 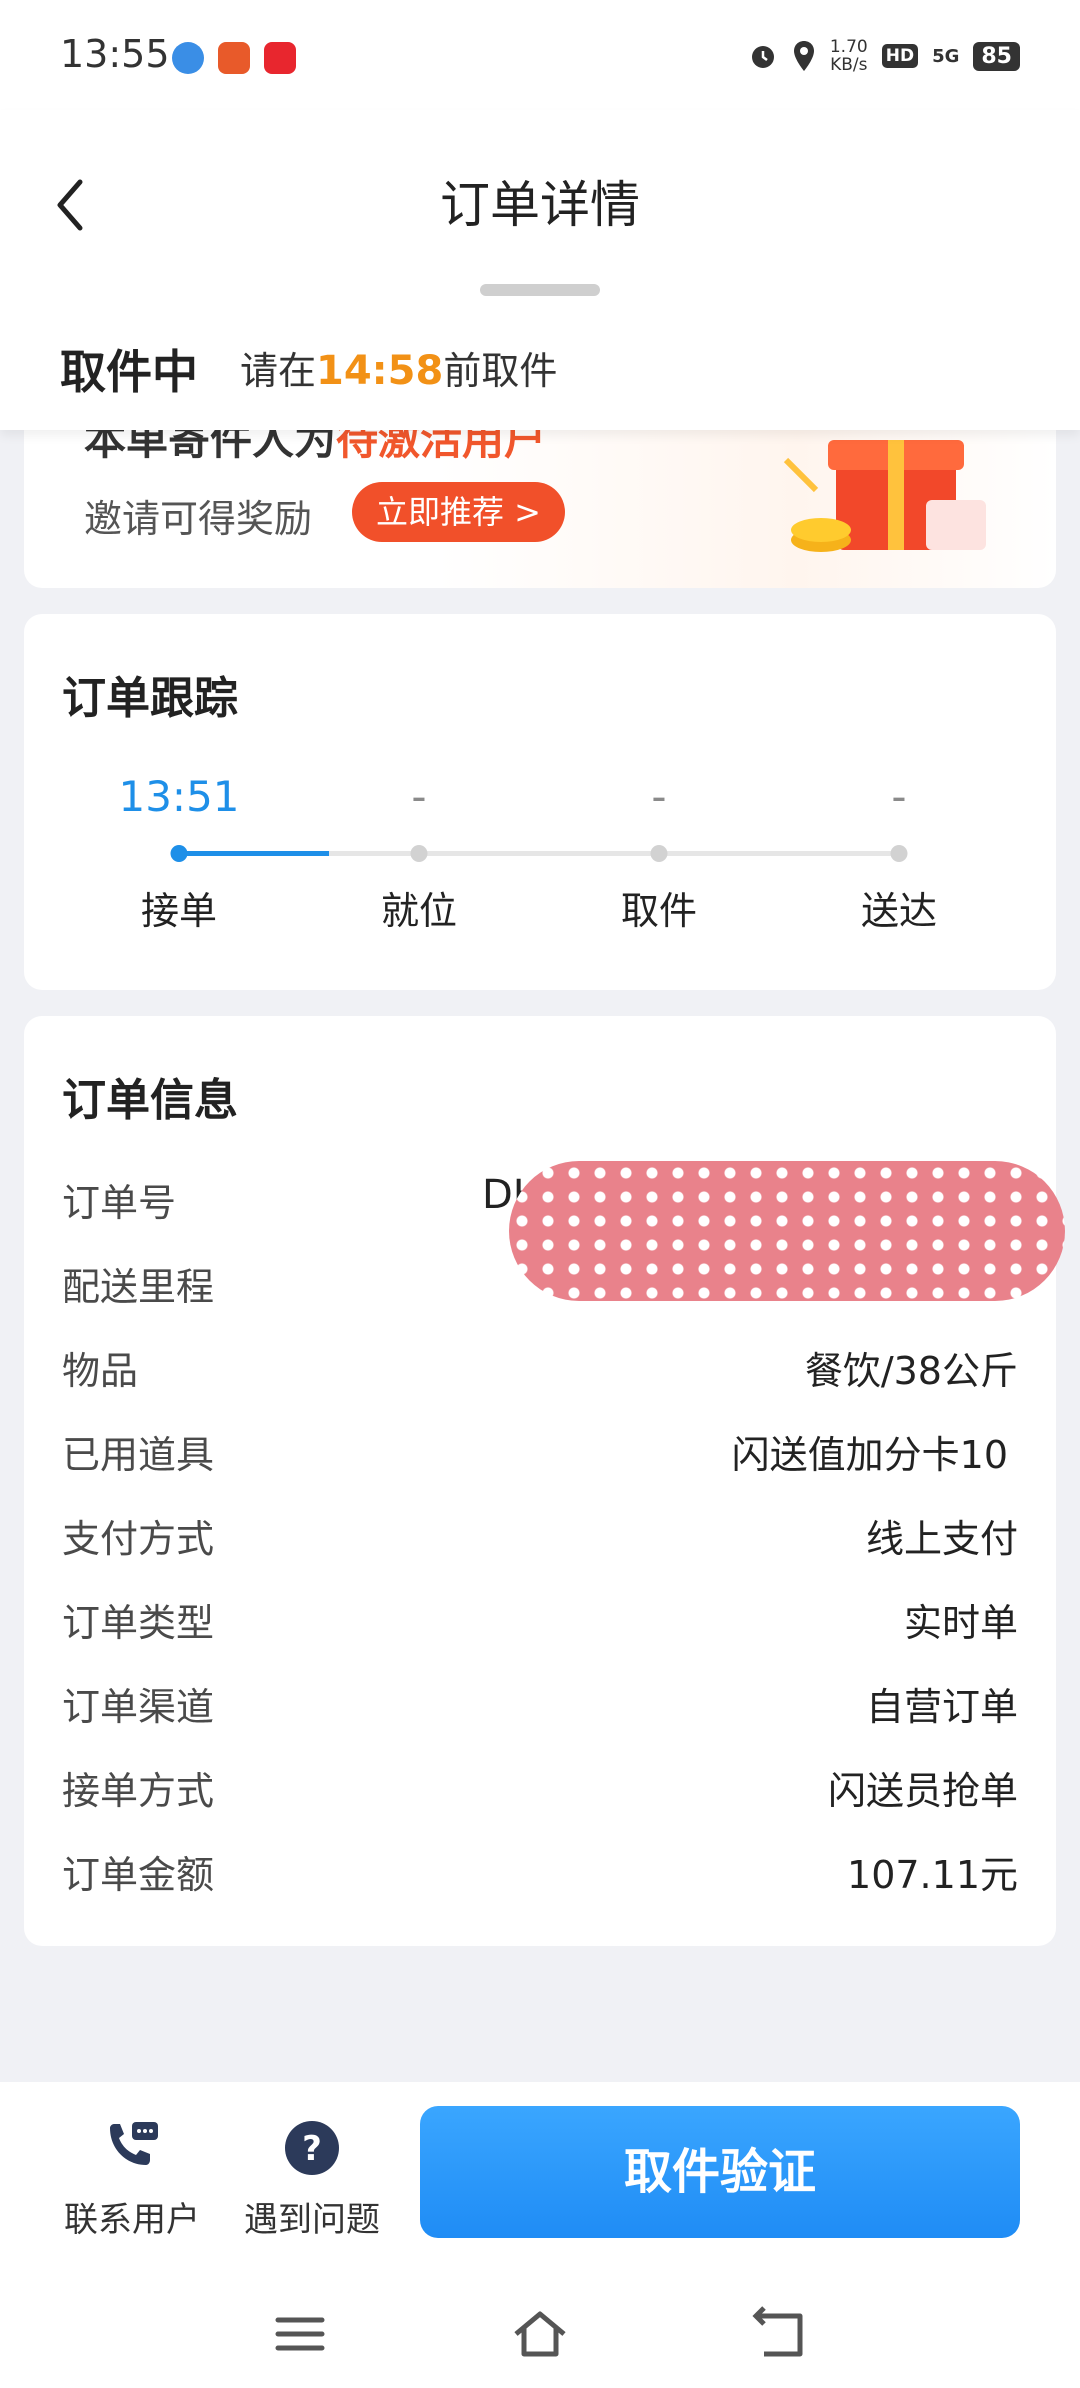 I want to click on step-label: 就位, so click(x=419, y=911).